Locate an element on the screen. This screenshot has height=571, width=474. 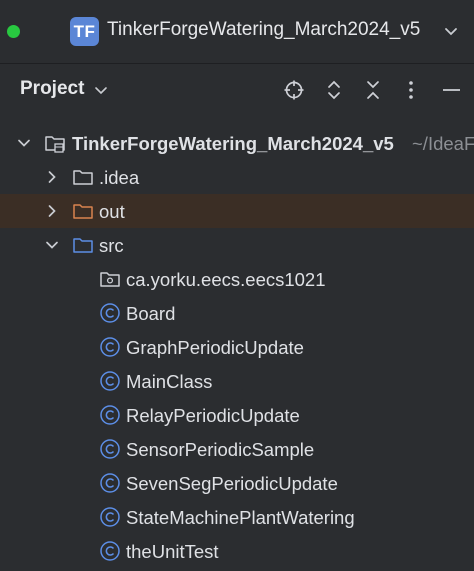
window-zoom-button is located at coordinates (13, 31).